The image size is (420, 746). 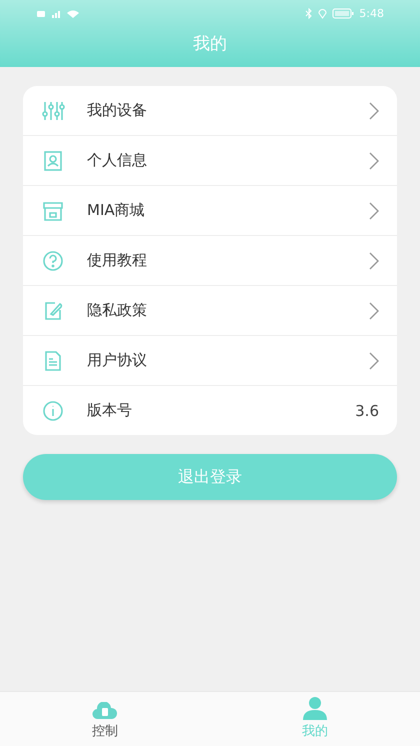 I want to click on info-icon, so click(x=53, y=410).